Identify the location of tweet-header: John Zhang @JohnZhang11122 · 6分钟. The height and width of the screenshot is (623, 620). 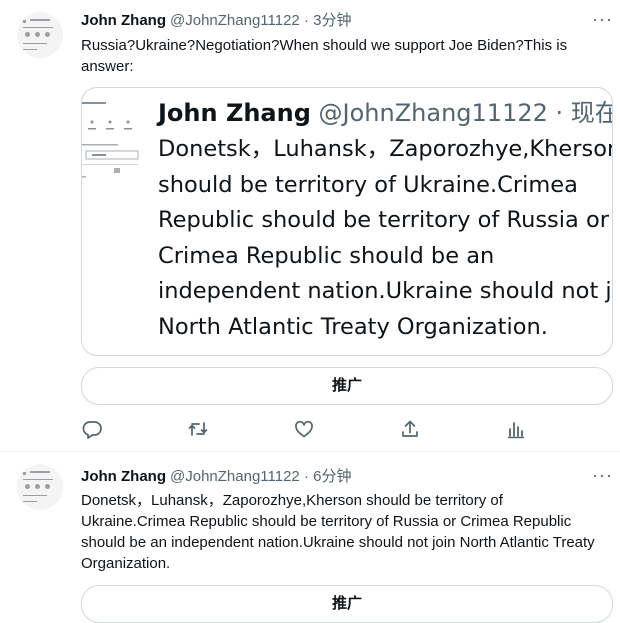
(216, 477).